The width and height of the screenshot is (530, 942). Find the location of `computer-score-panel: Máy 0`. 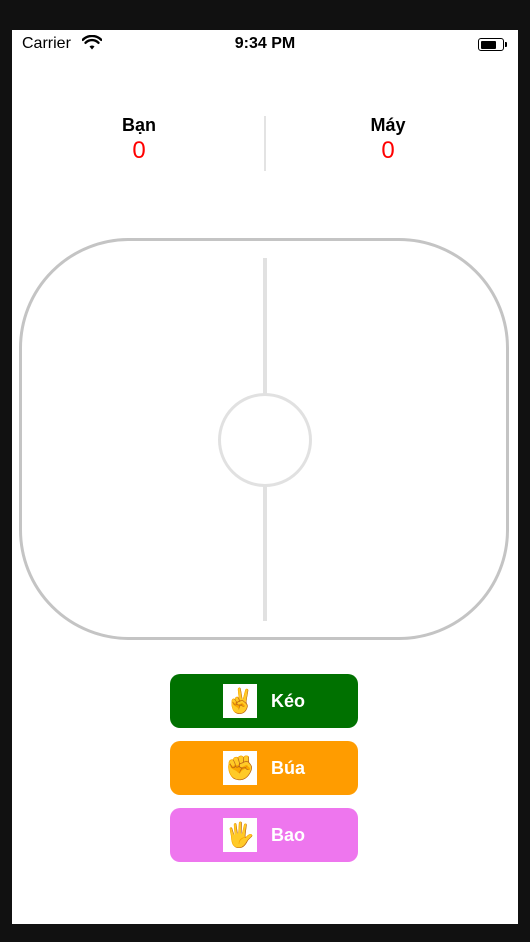

computer-score-panel: Máy 0 is located at coordinates (388, 140).